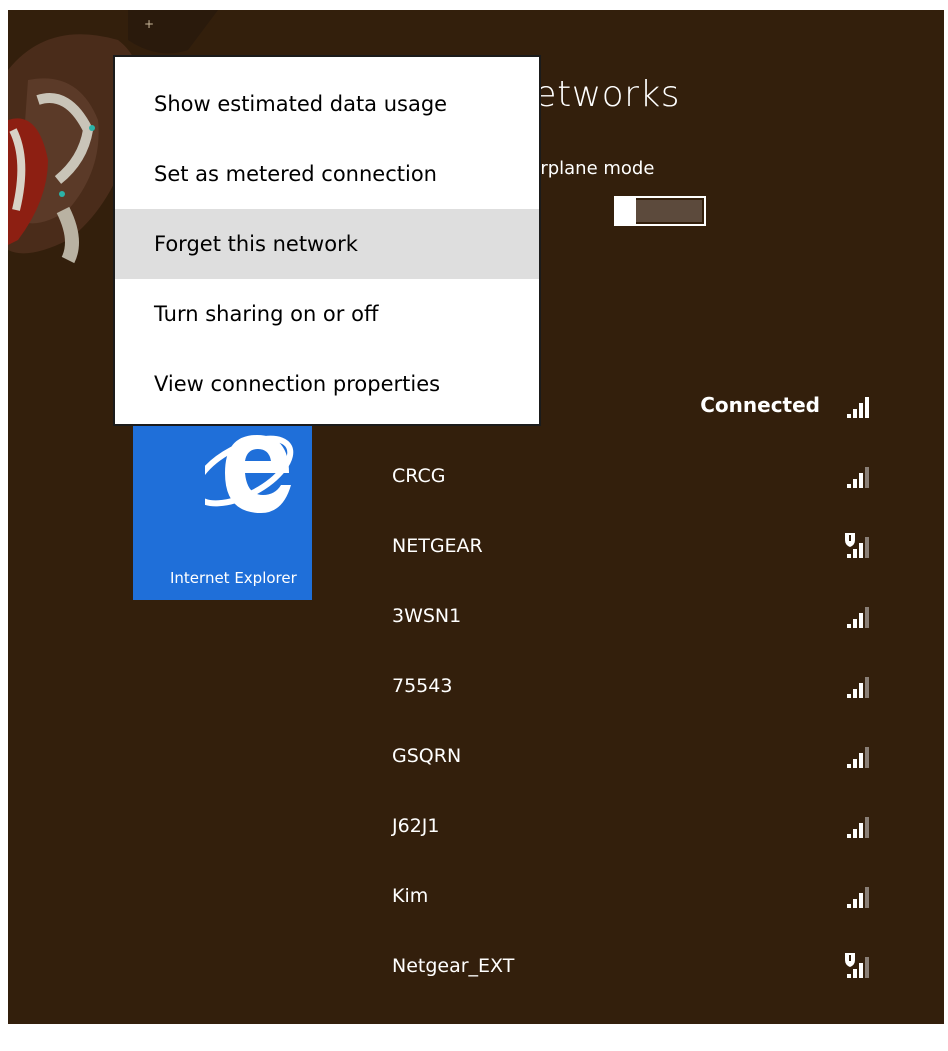 The width and height of the screenshot is (948, 1051). Describe the element at coordinates (760, 405) in the screenshot. I see `network-status: Connected` at that location.